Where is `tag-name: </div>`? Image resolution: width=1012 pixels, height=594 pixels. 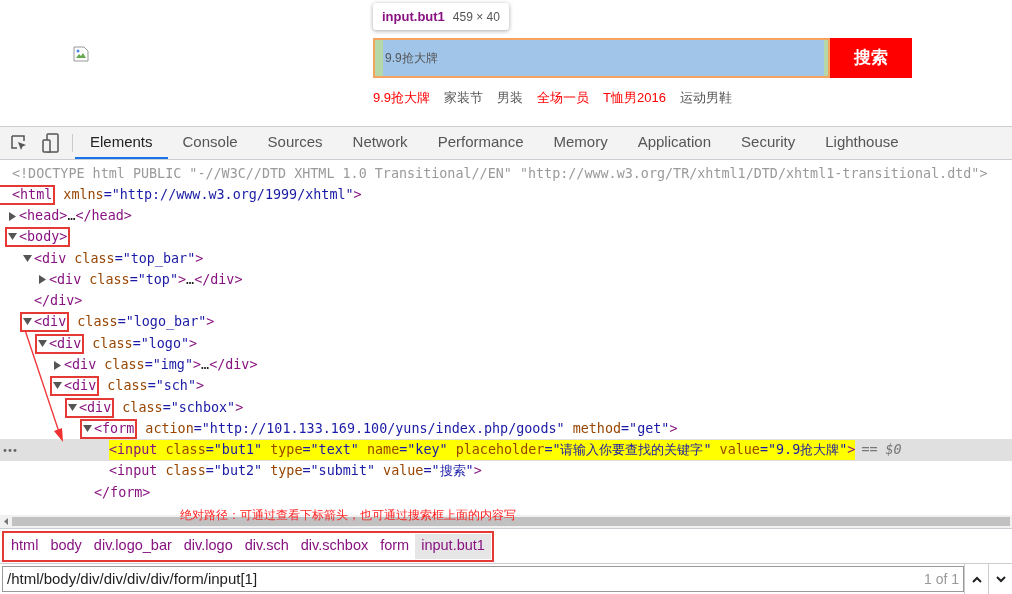 tag-name: </div> is located at coordinates (58, 301).